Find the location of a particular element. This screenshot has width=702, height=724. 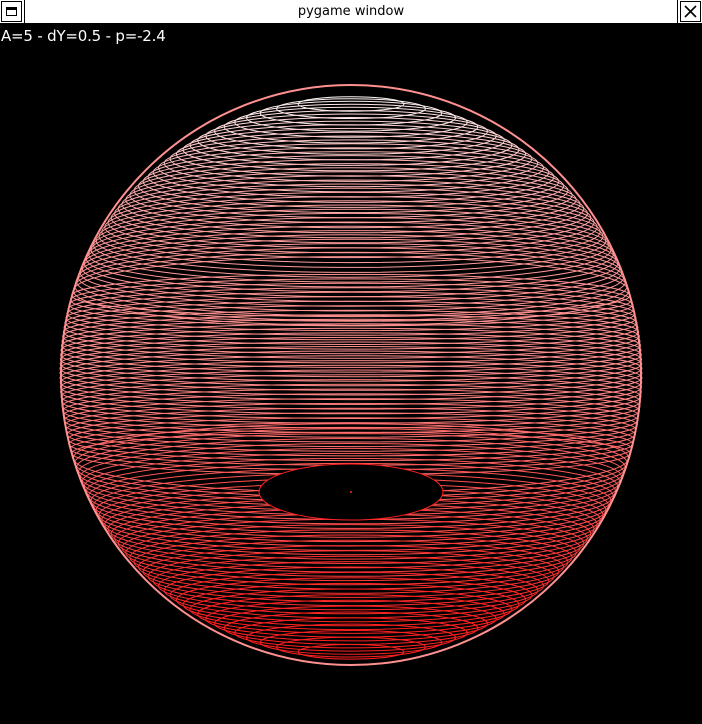

window-title: pygame window is located at coordinates (351, 11).